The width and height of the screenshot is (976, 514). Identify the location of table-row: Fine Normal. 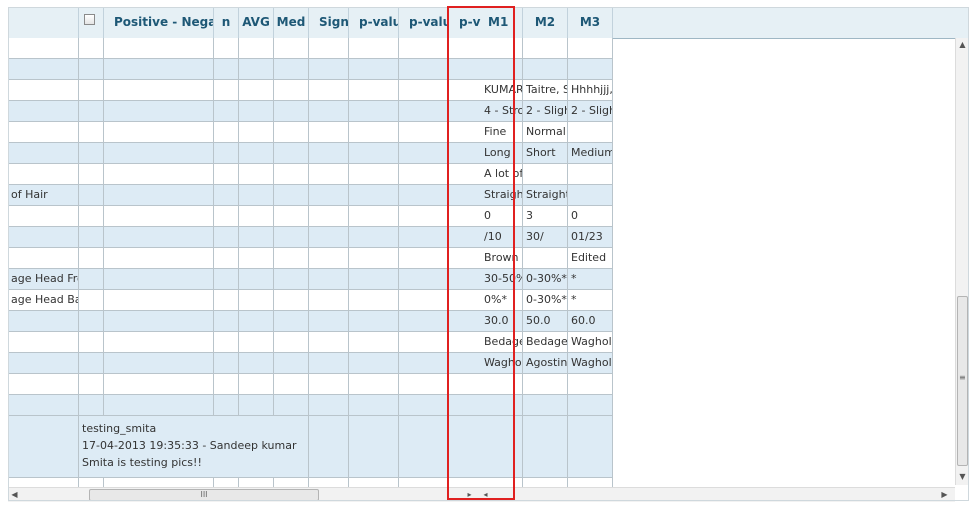
(310, 132).